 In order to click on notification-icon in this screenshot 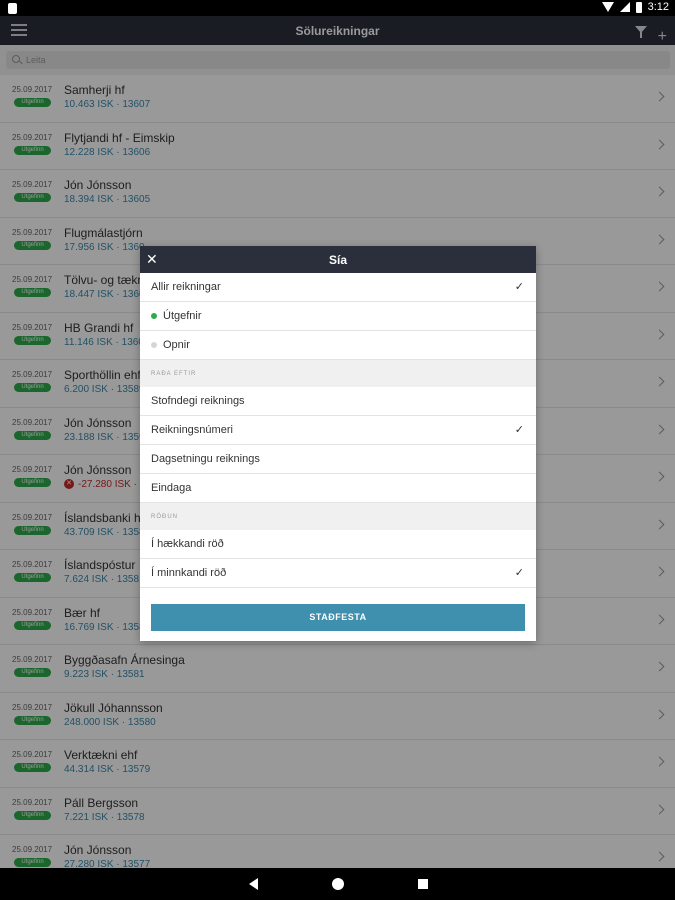, I will do `click(12, 8)`.